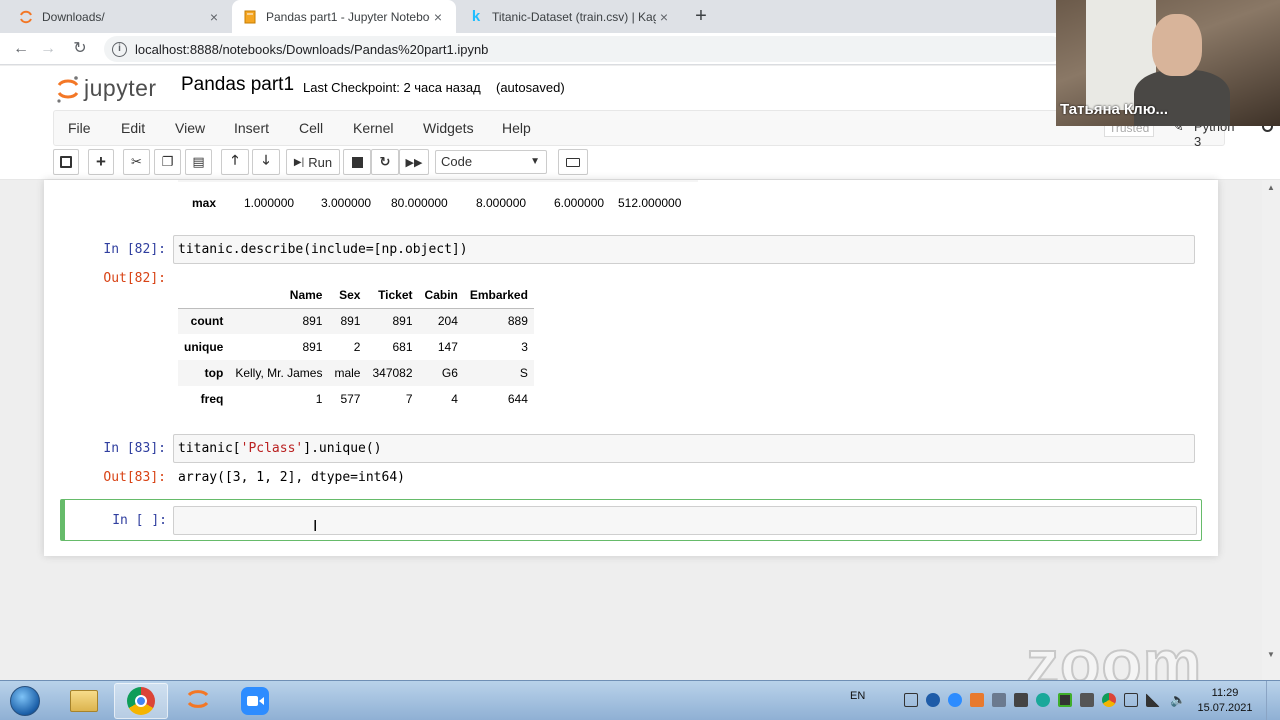  Describe the element at coordinates (1131, 700) in the screenshot. I see `tray-monitor-icon` at that location.